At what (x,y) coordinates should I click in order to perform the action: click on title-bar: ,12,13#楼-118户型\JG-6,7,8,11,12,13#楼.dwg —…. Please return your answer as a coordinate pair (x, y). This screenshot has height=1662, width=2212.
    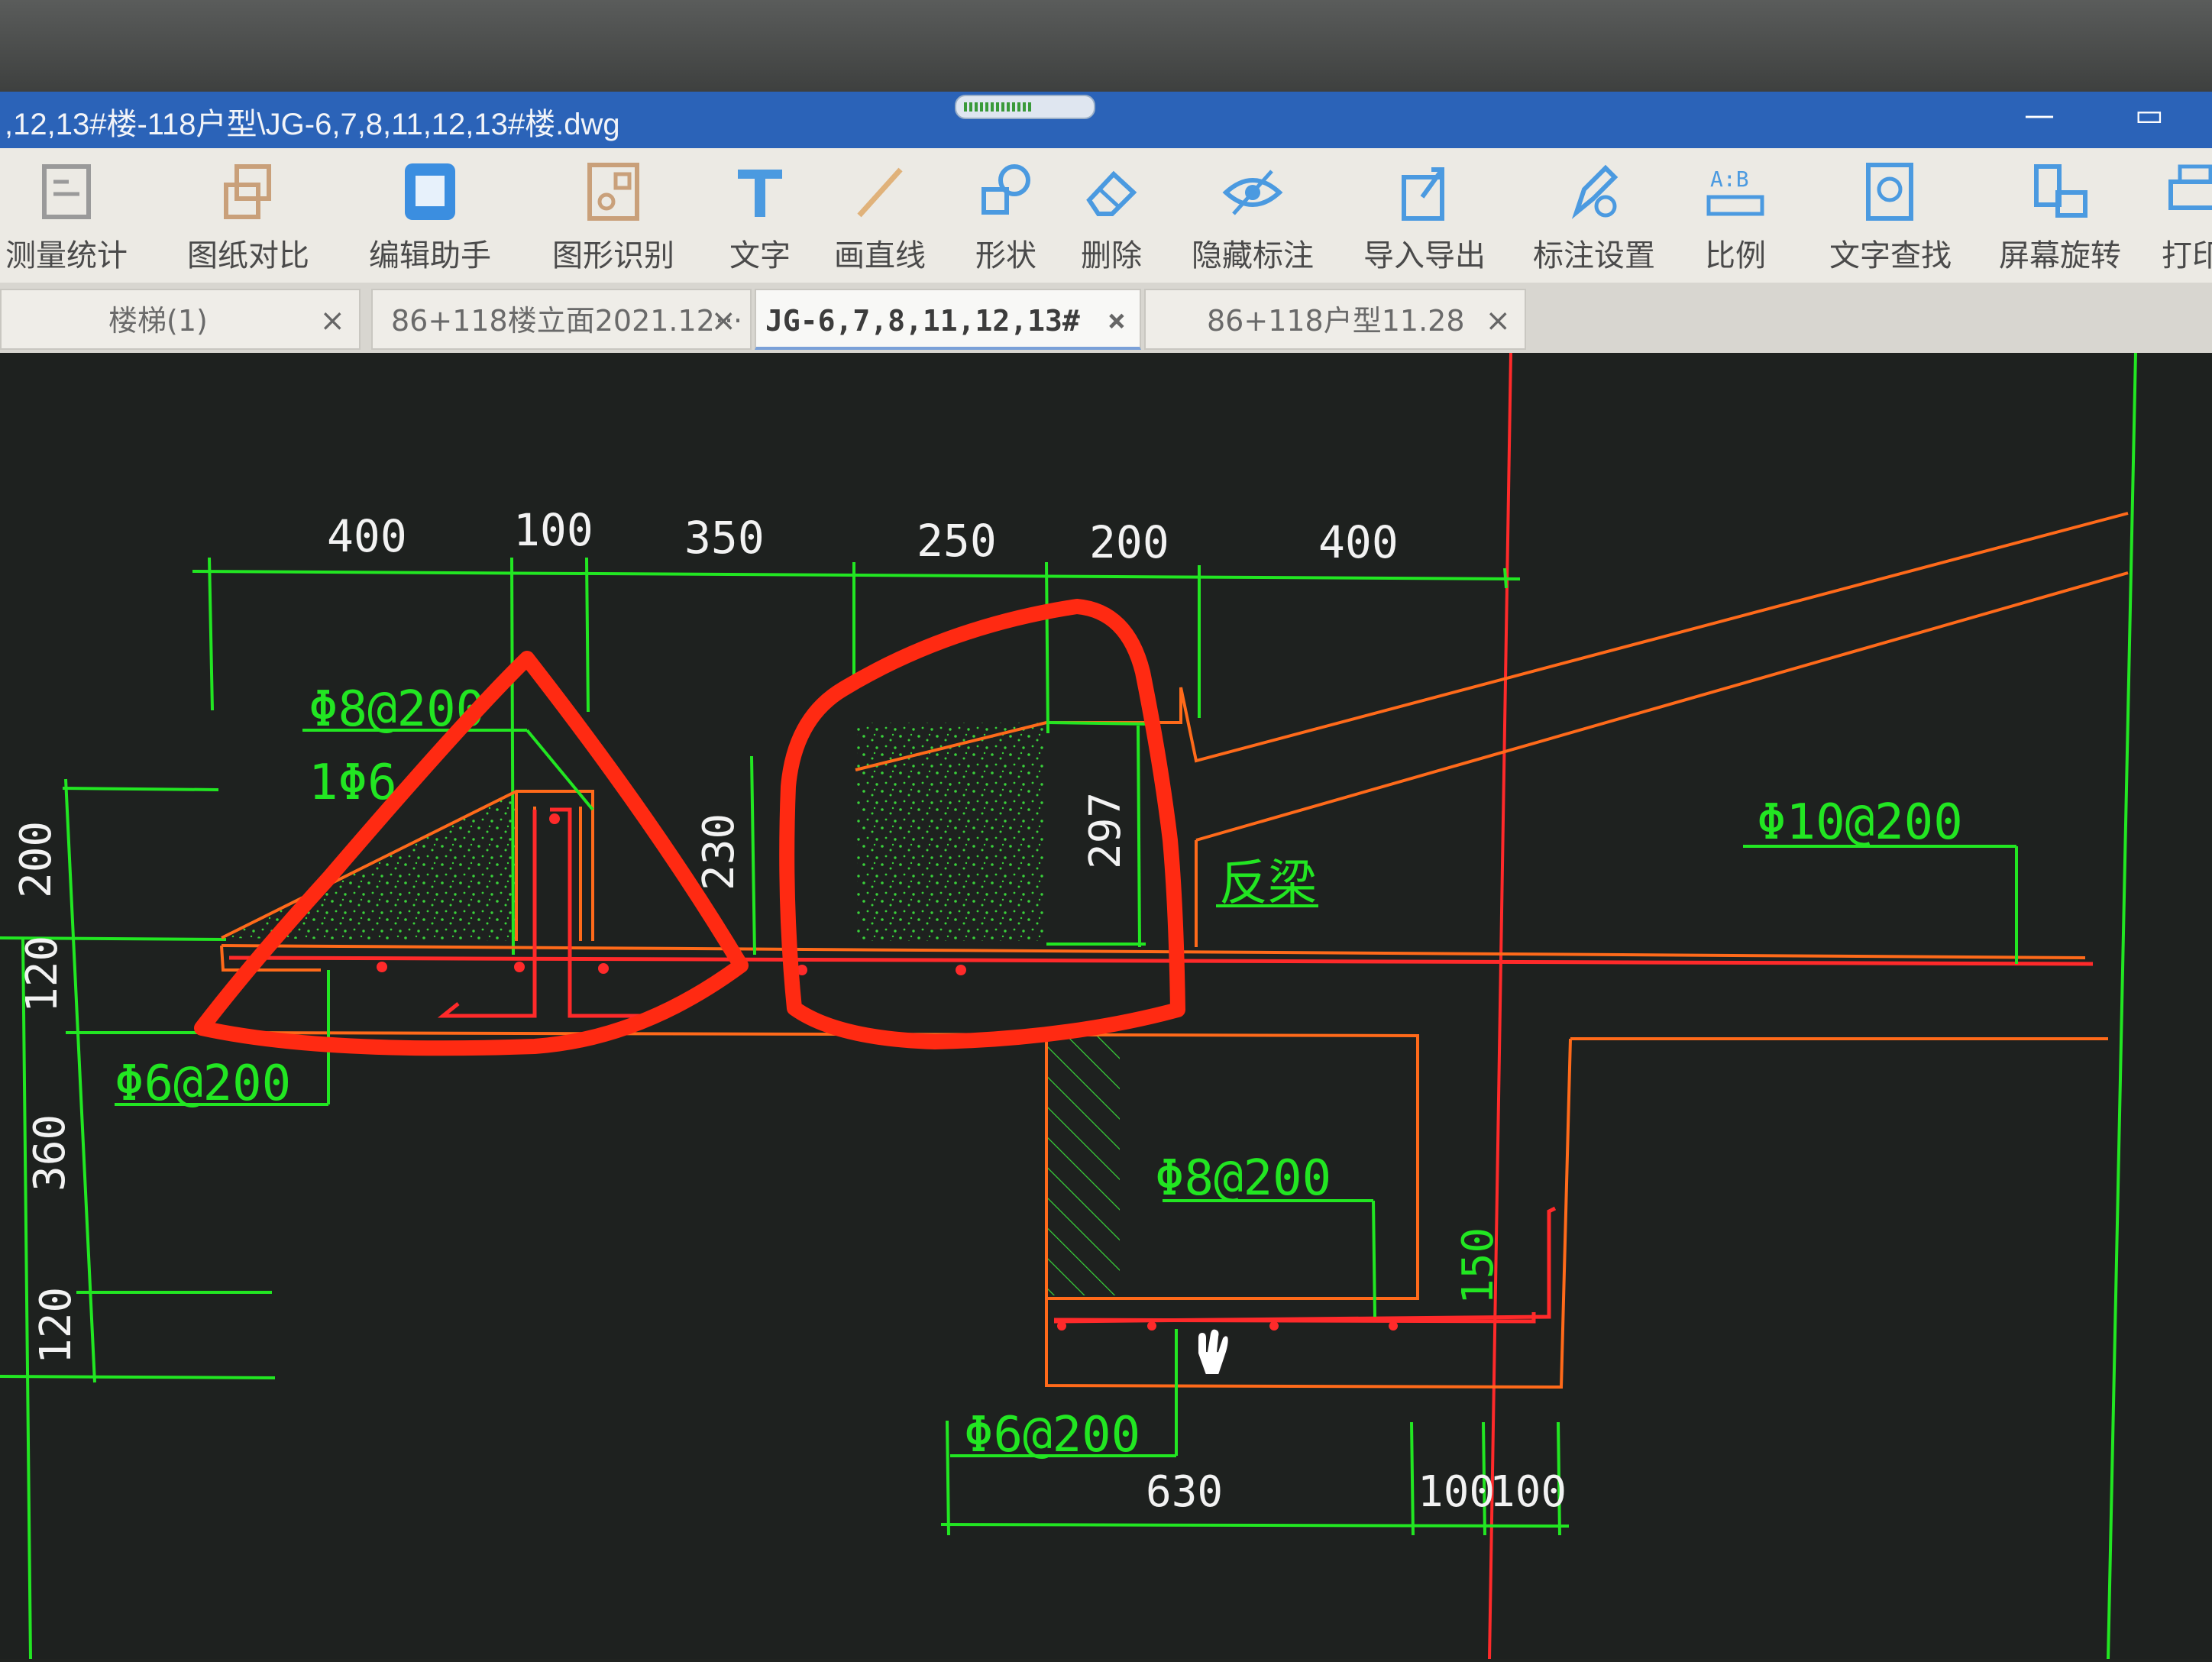
    Looking at the image, I should click on (1106, 120).